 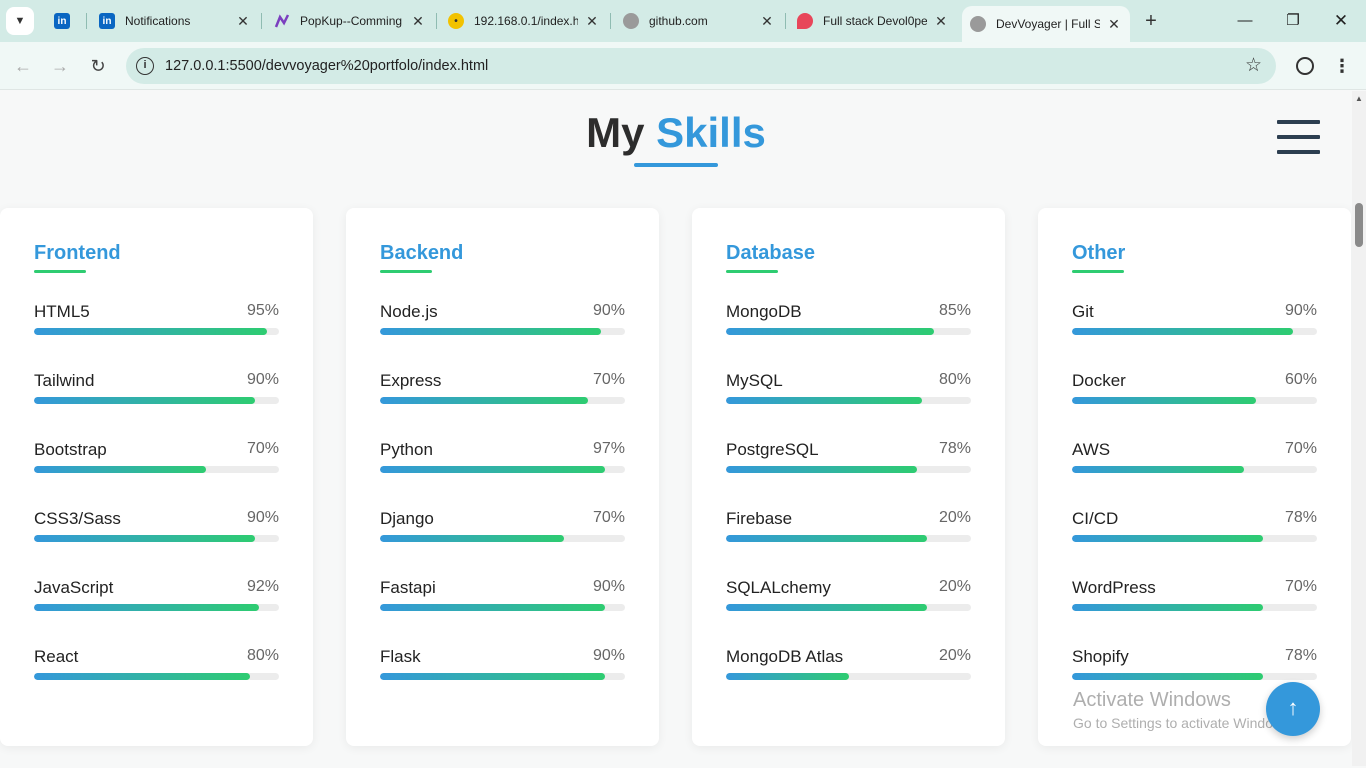 What do you see at coordinates (1341, 21) in the screenshot?
I see `close-window-button: ✕` at bounding box center [1341, 21].